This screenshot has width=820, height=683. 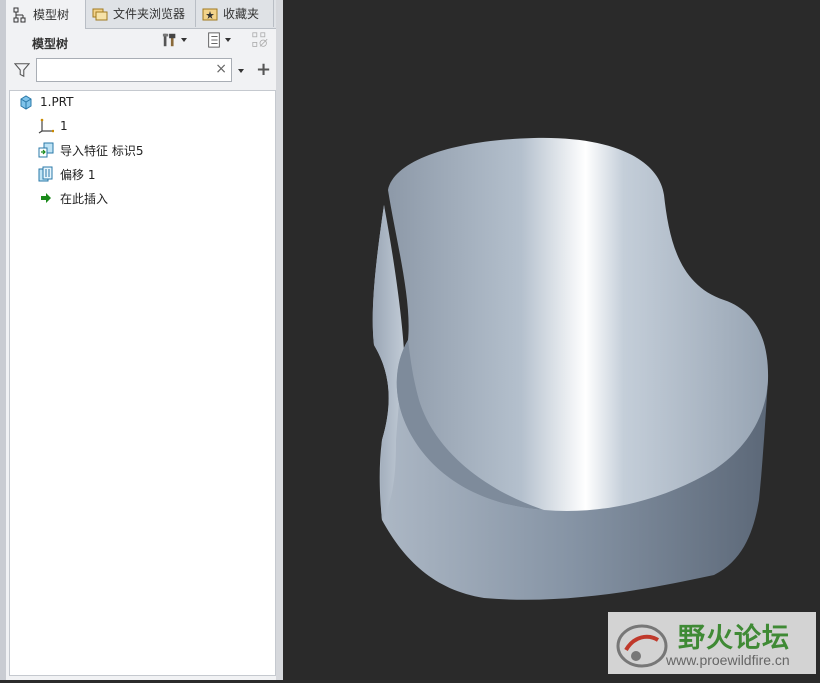 I want to click on tree-node-root: 1.PRT, so click(x=45, y=102).